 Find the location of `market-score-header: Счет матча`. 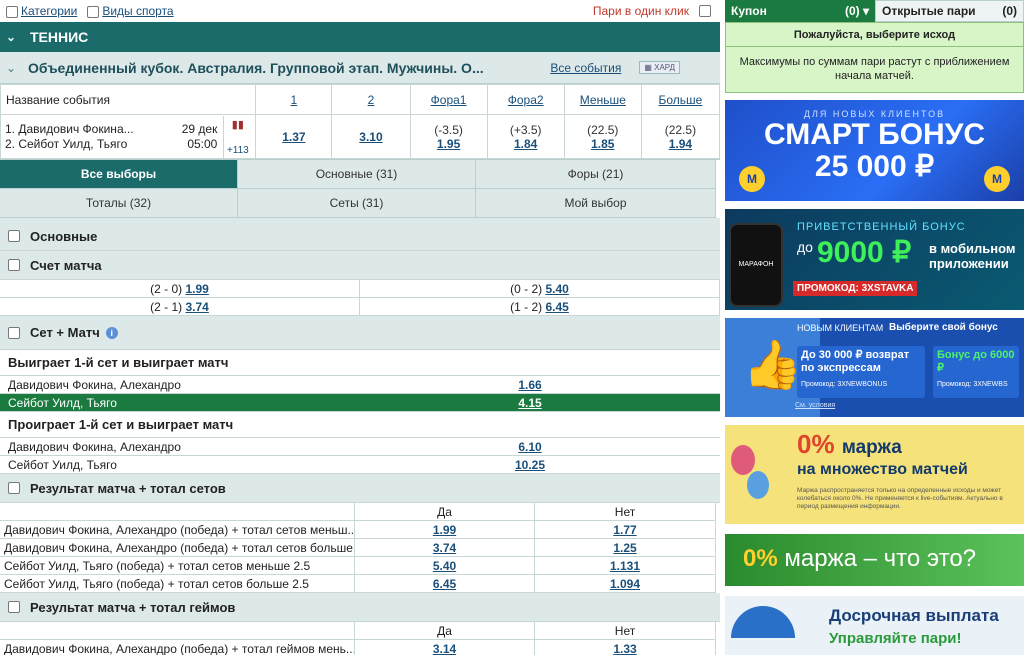

market-score-header: Счет матча is located at coordinates (360, 265).